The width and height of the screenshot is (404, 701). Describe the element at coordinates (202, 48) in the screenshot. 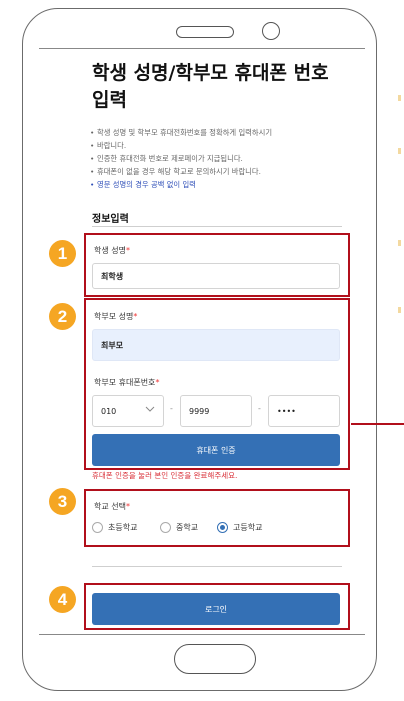

I see `screen-top-edge` at that location.